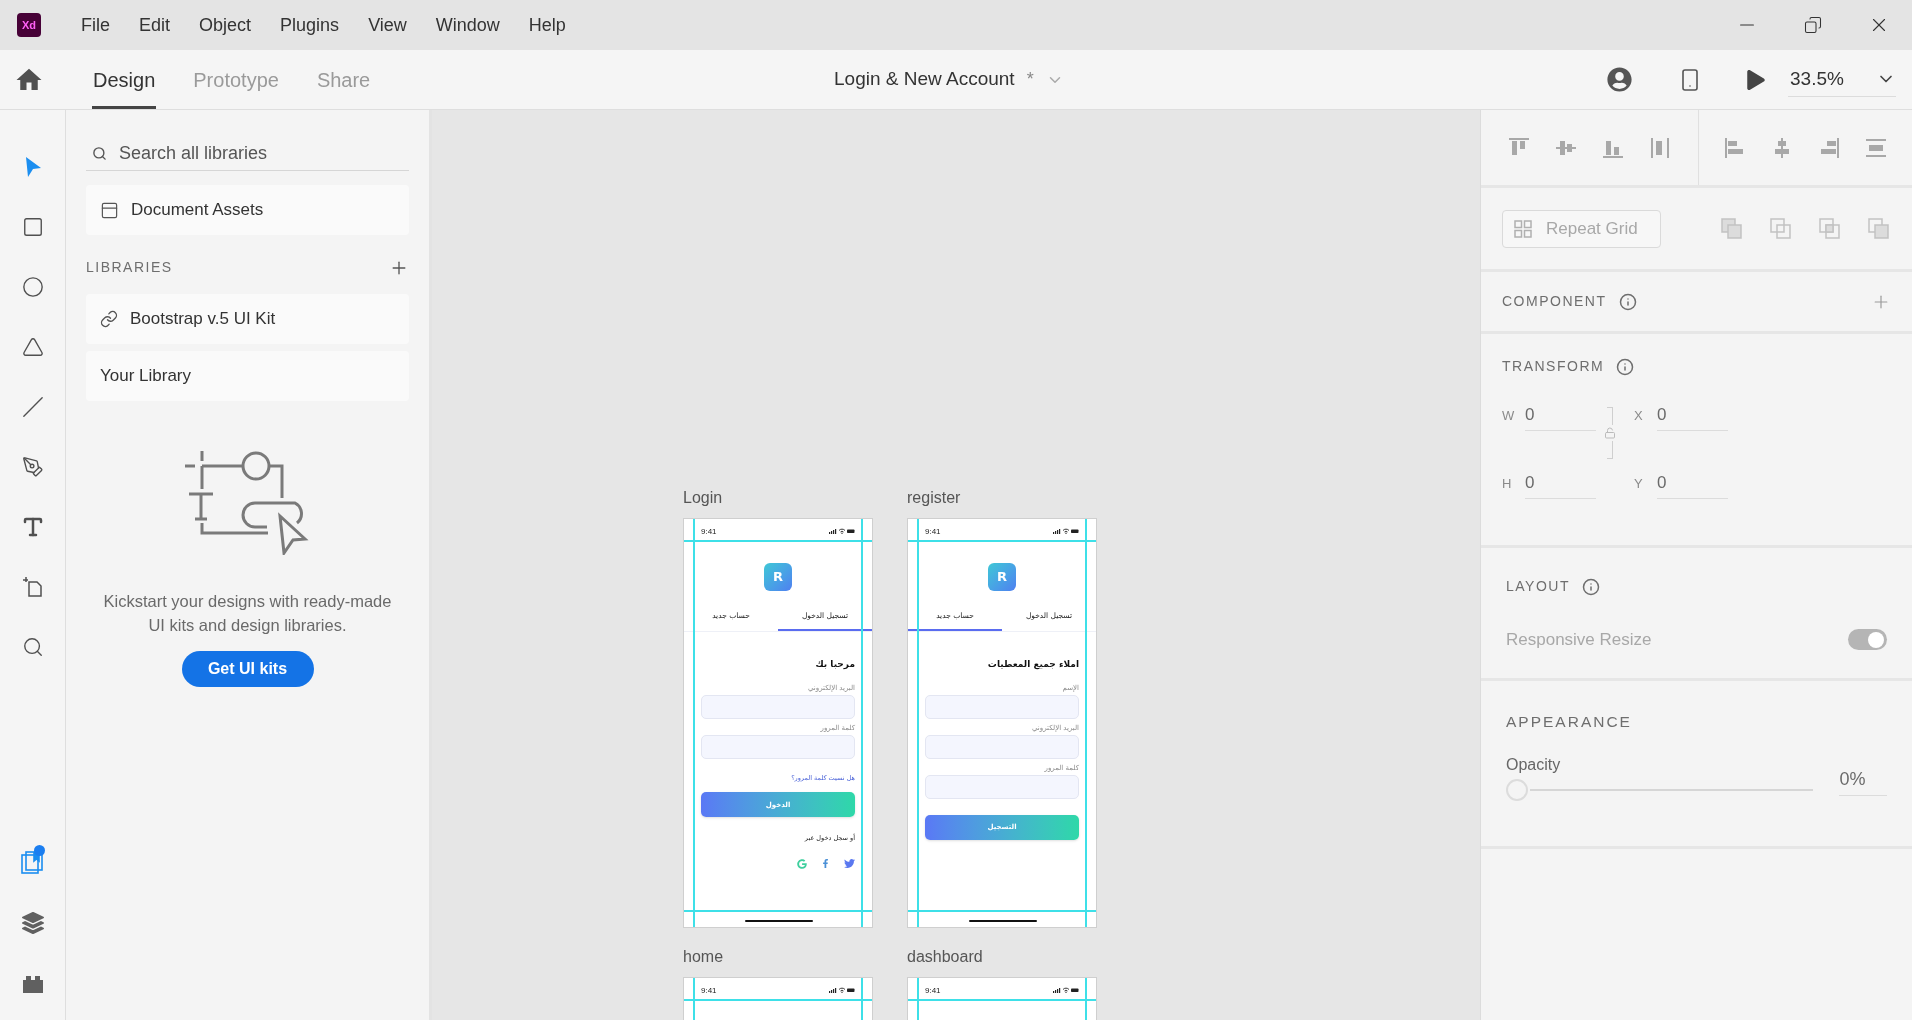 The image size is (1912, 1020). I want to click on google-g-icon, so click(802, 863).